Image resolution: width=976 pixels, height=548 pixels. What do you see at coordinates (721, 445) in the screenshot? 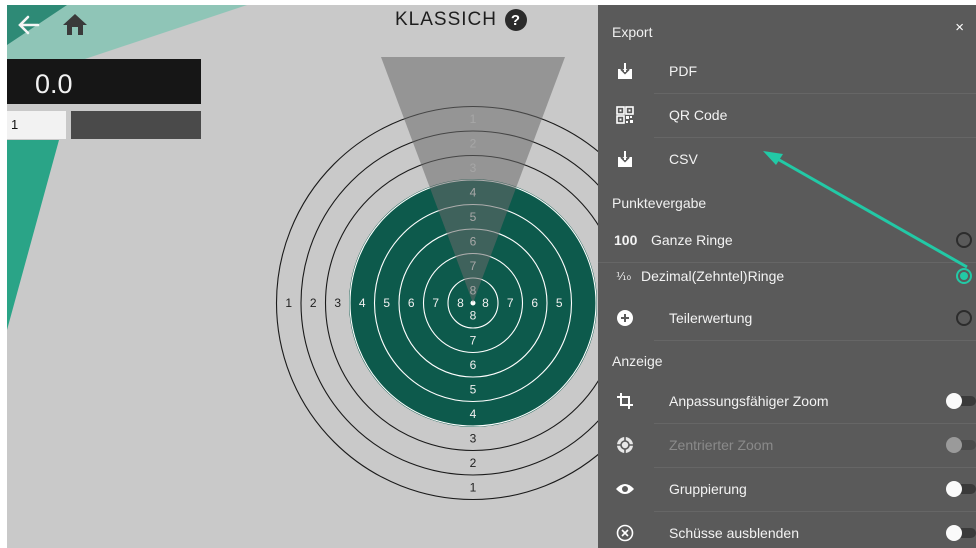
I see `centered-zoom-label: Zentrierter Zoom` at bounding box center [721, 445].